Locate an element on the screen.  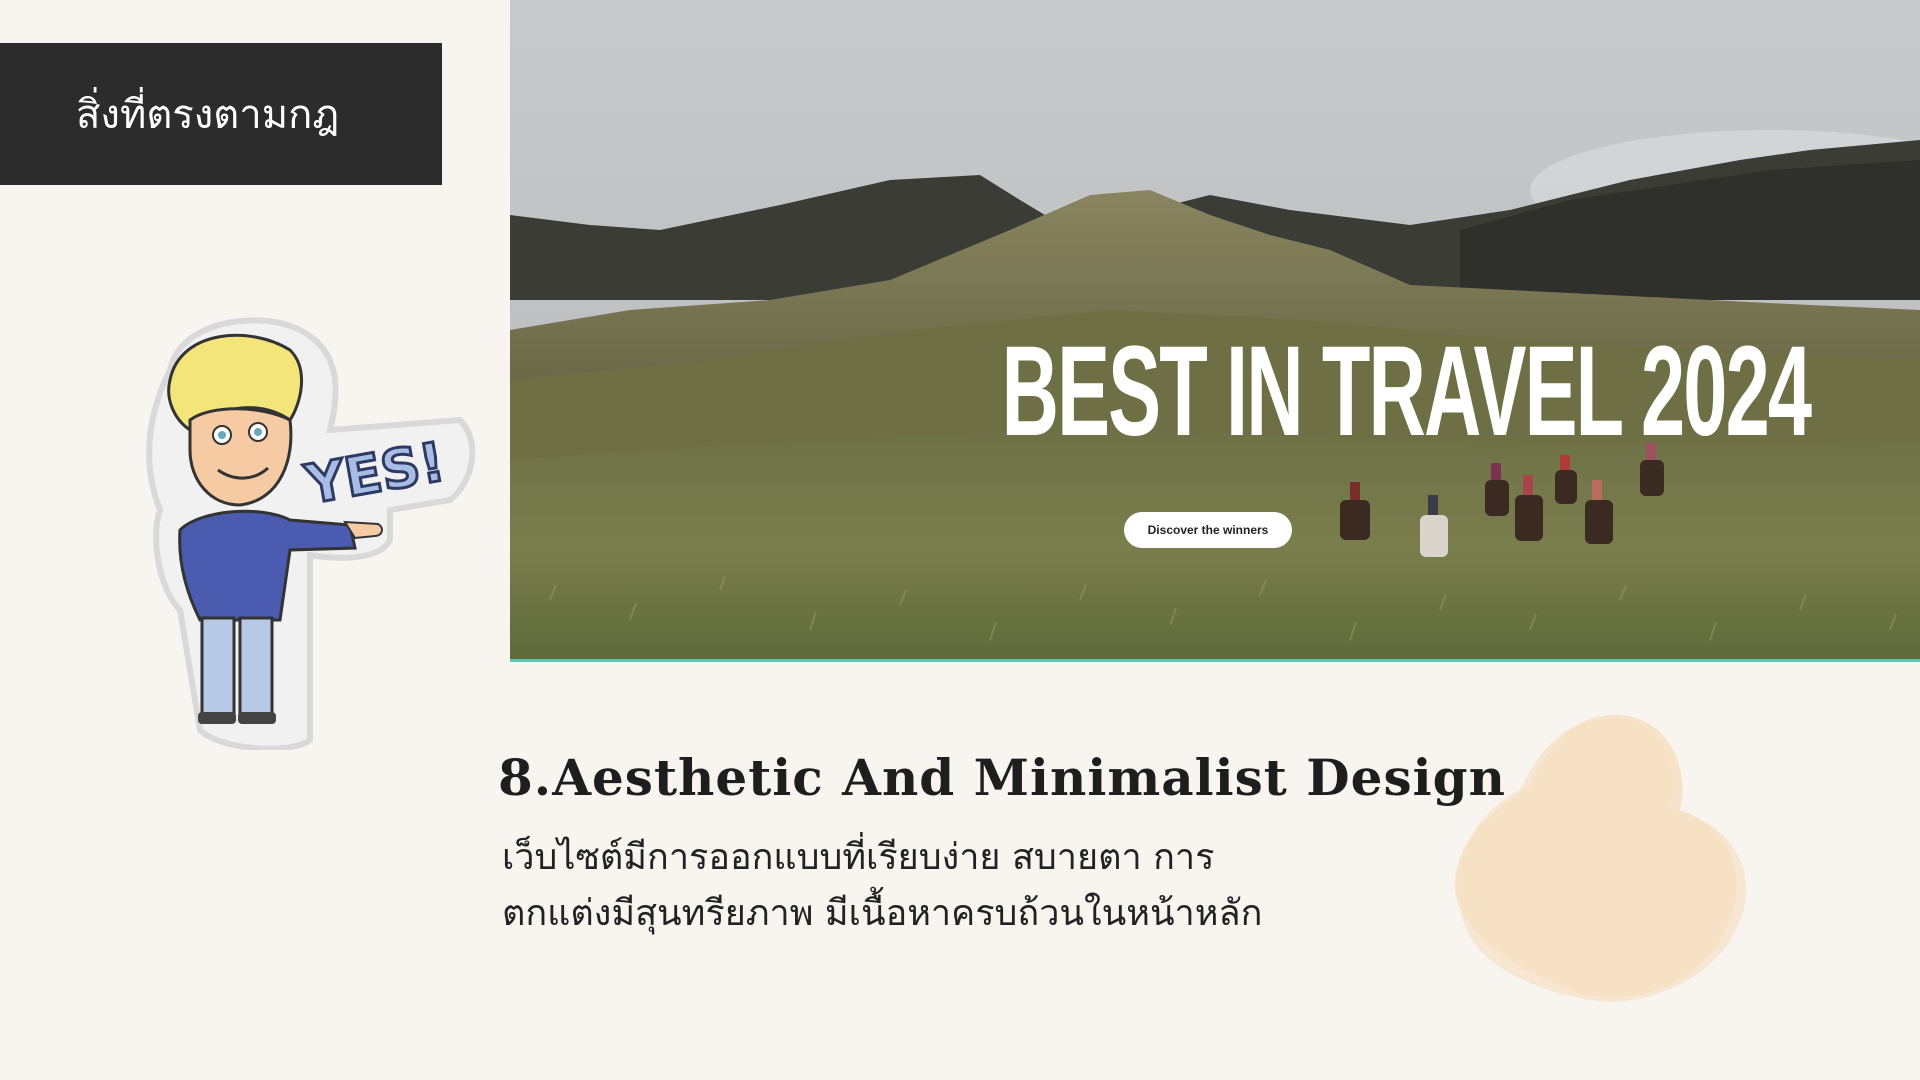
discover-winners-button: Discover the winners is located at coordinates (1208, 530).